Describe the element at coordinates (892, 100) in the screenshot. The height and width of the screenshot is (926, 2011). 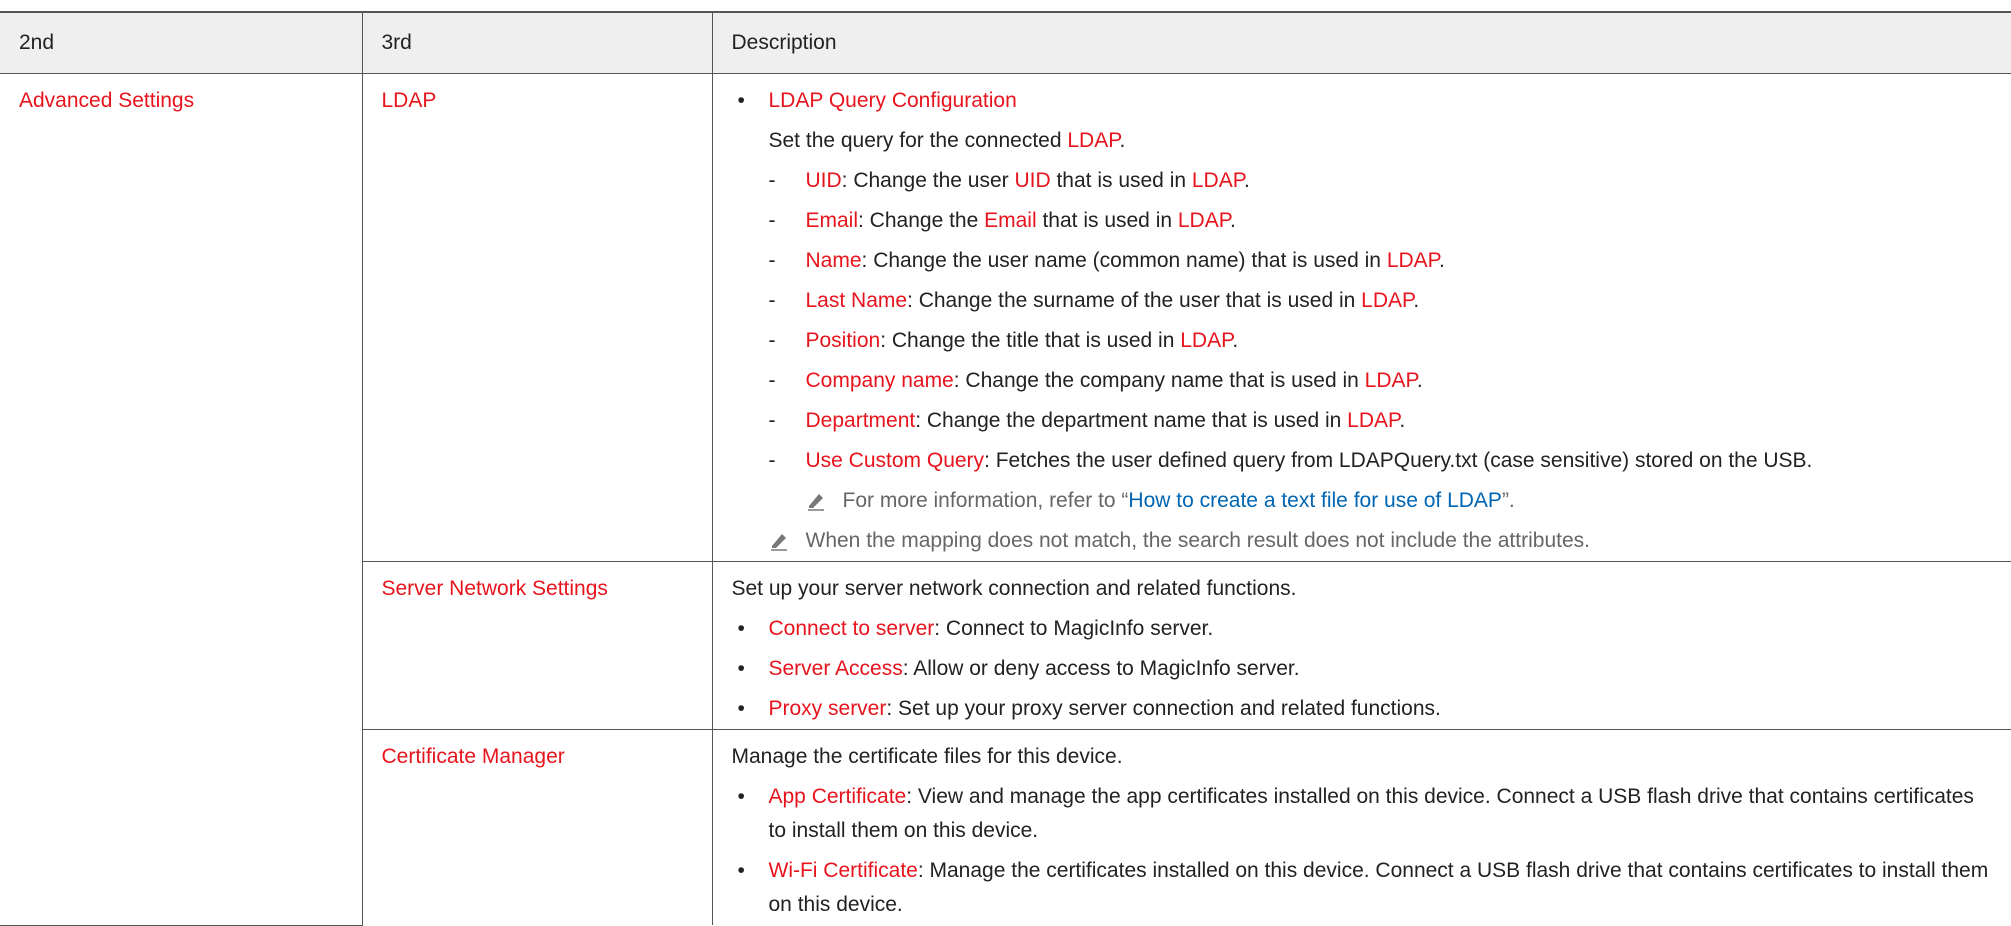
I see `ldap-query-config-label: LDAP Query Configuration` at that location.